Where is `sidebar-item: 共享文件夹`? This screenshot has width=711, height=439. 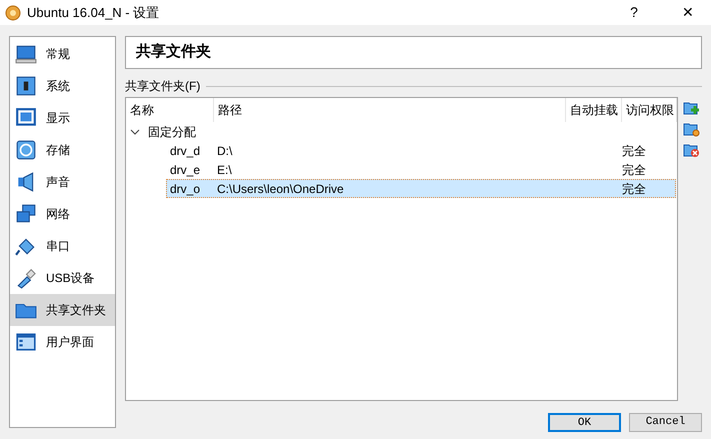 sidebar-item: 共享文件夹 is located at coordinates (62, 310).